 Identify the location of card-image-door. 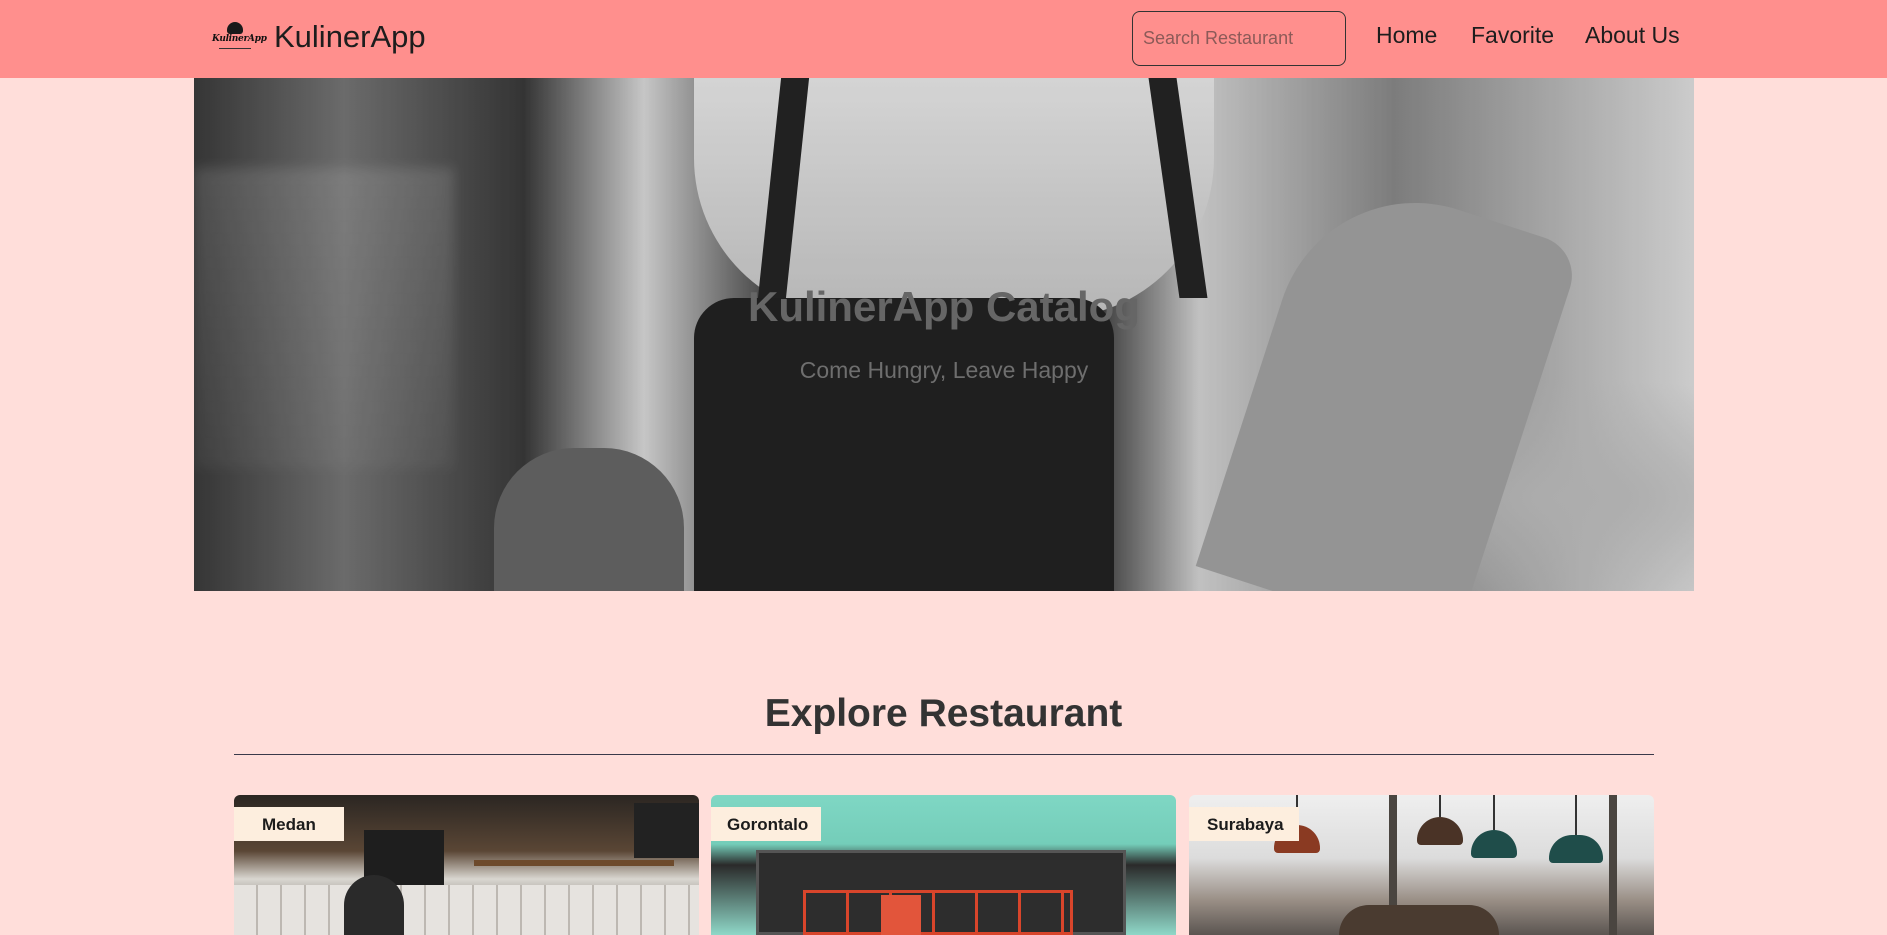
(901, 915).